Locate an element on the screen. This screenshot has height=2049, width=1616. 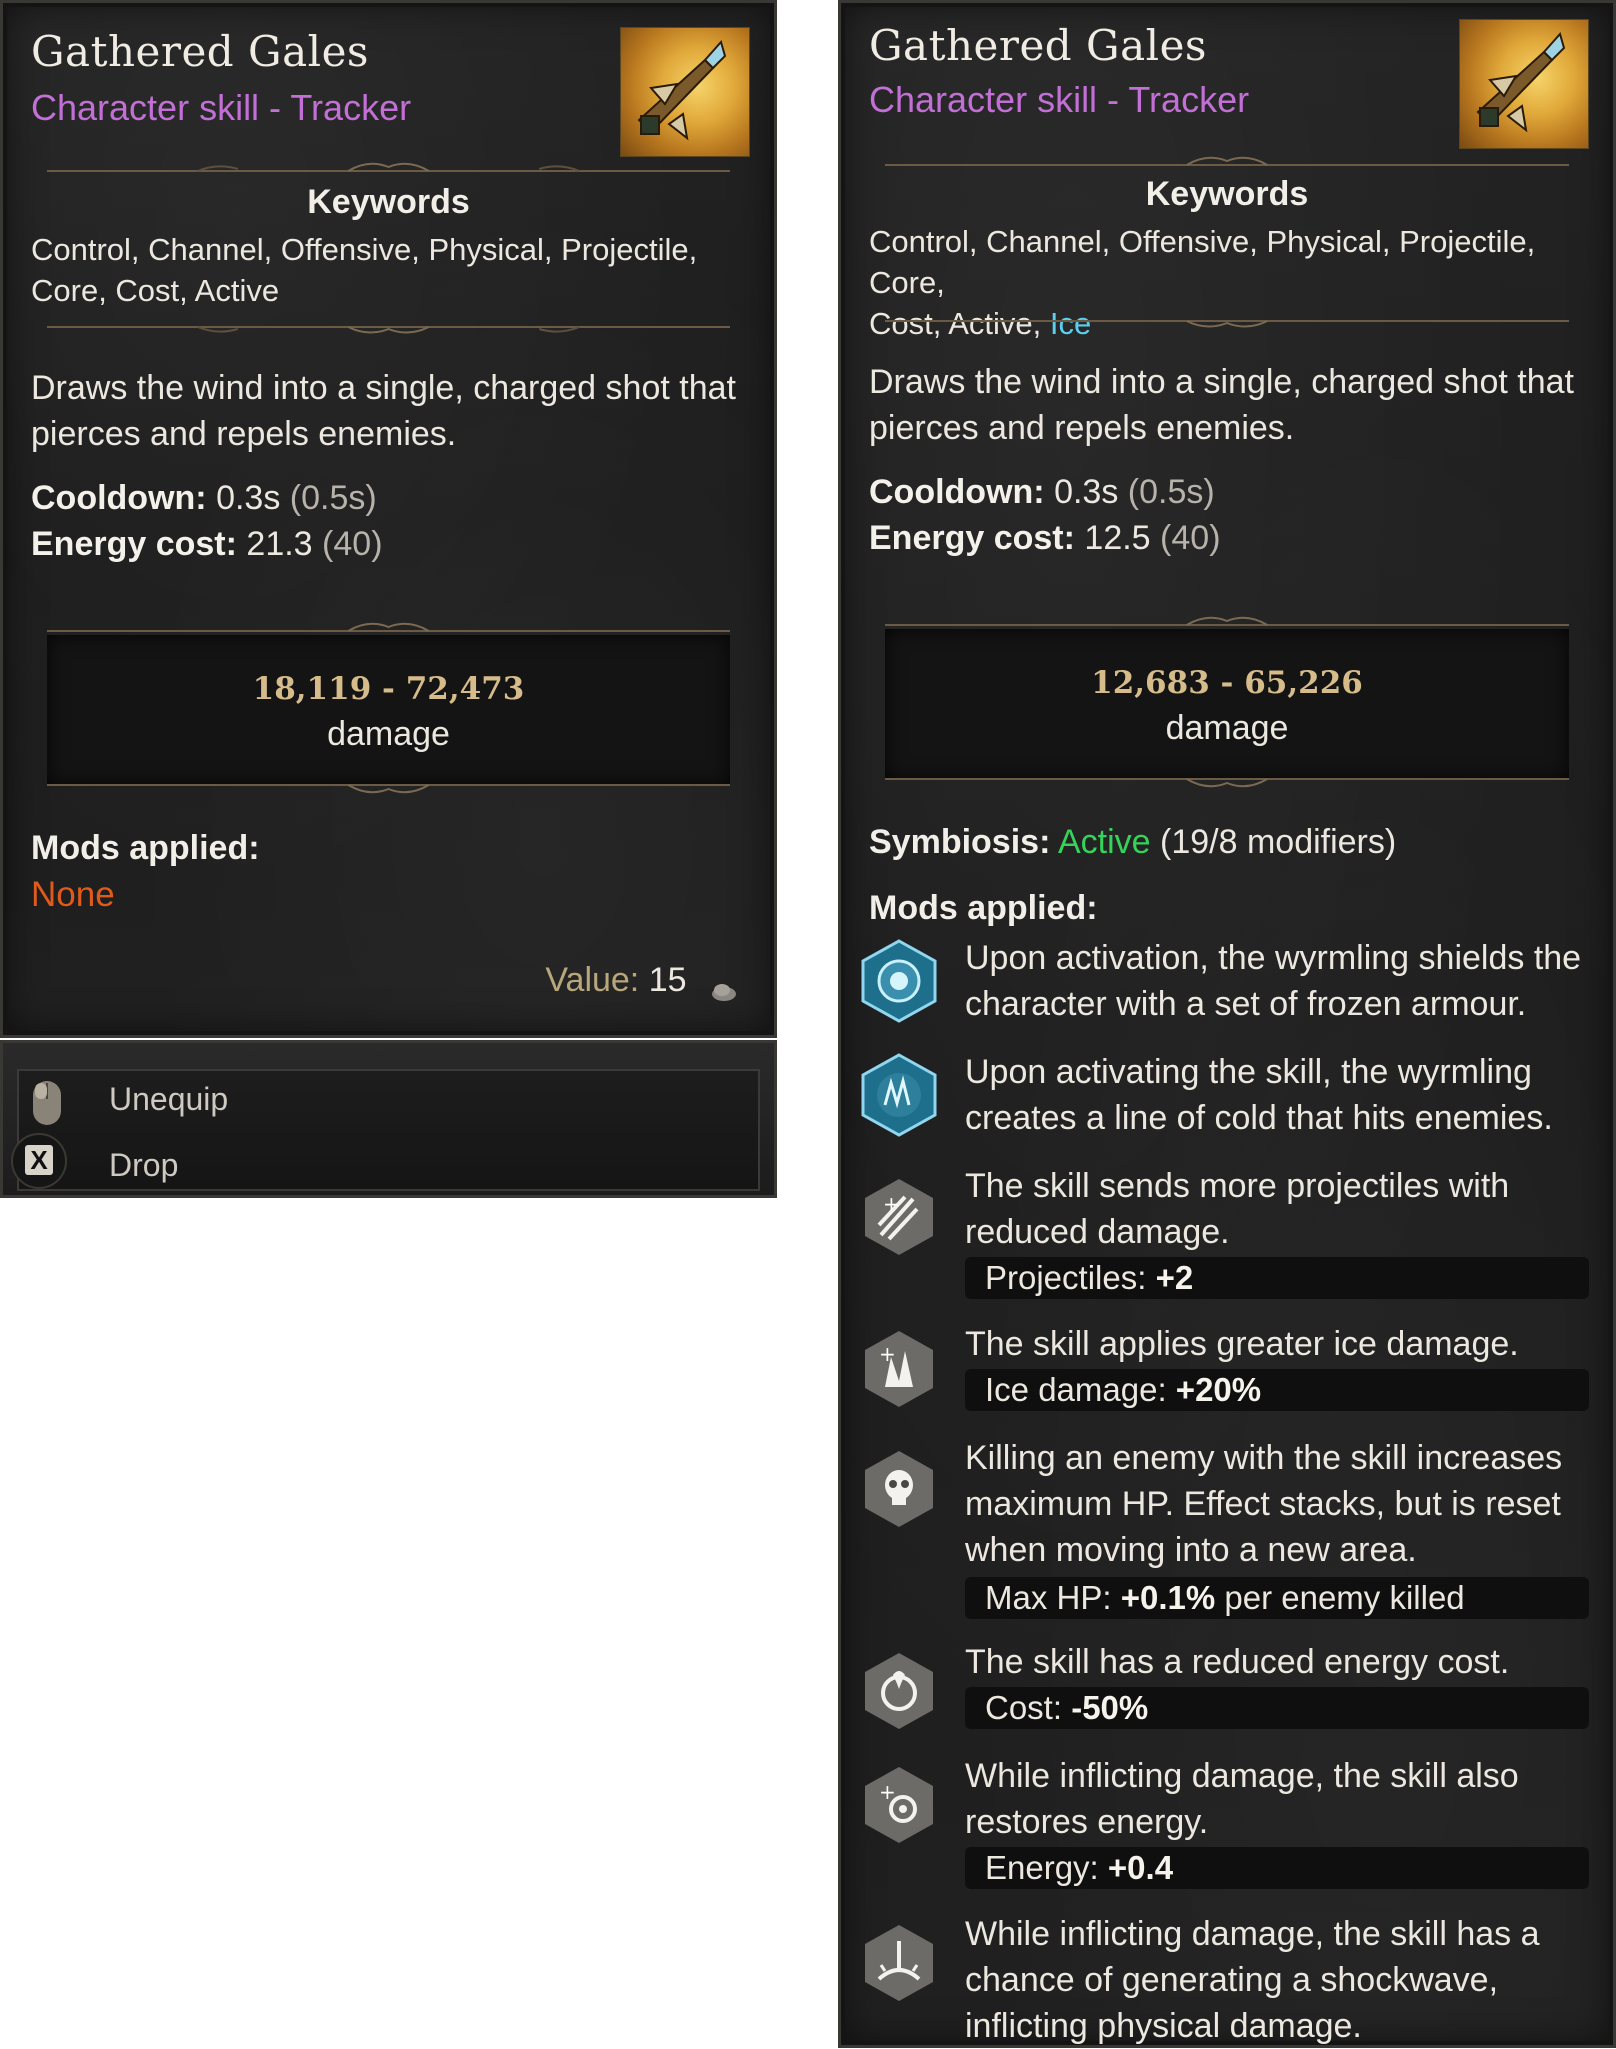
value-label: Value: is located at coordinates (592, 980).